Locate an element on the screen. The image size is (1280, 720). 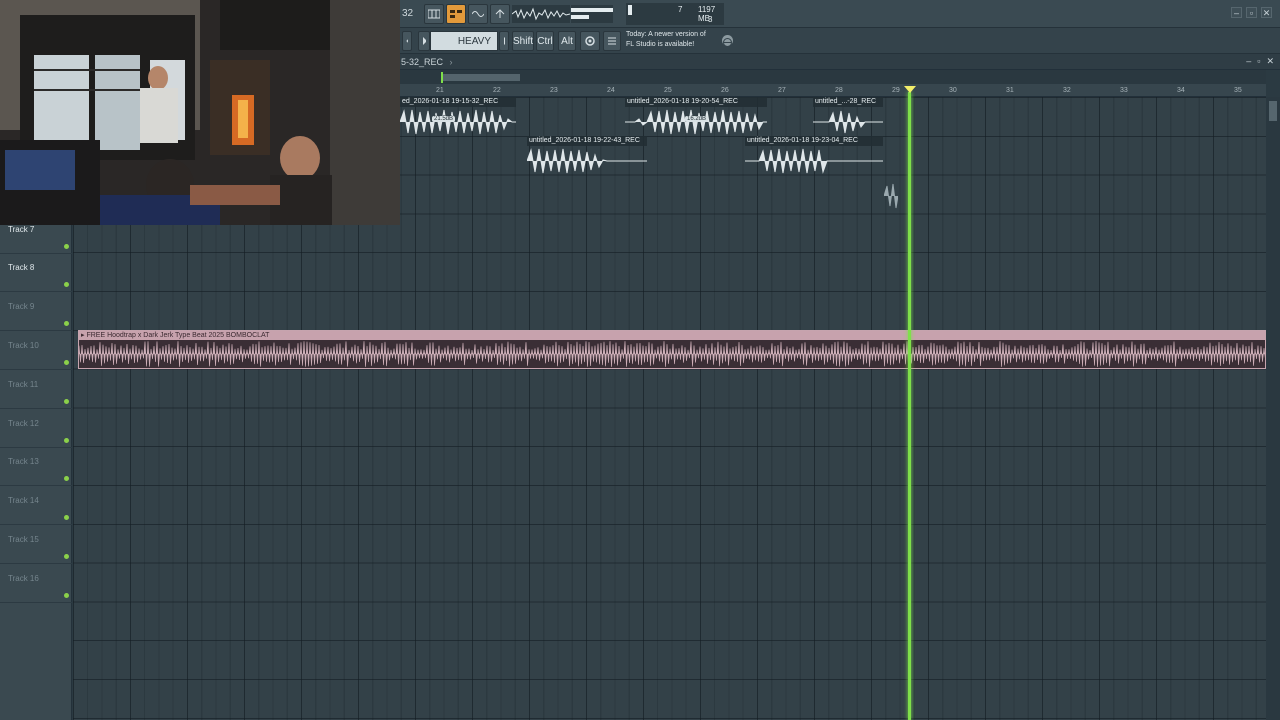
track-header: Track 9 is located at coordinates (36, 312).